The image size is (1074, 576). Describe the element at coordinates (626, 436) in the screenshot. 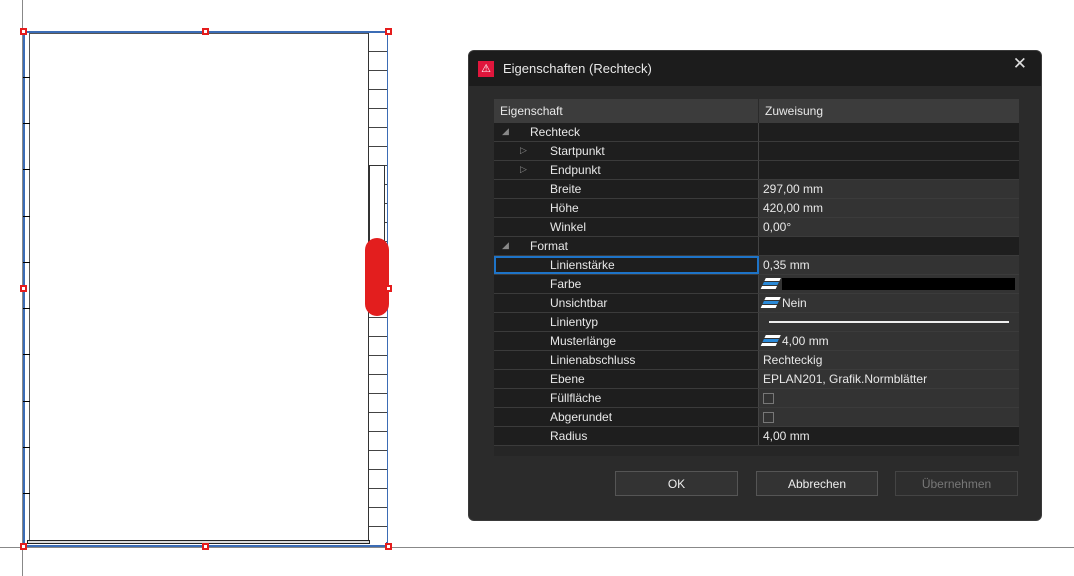

I see `property-name: Radius` at that location.